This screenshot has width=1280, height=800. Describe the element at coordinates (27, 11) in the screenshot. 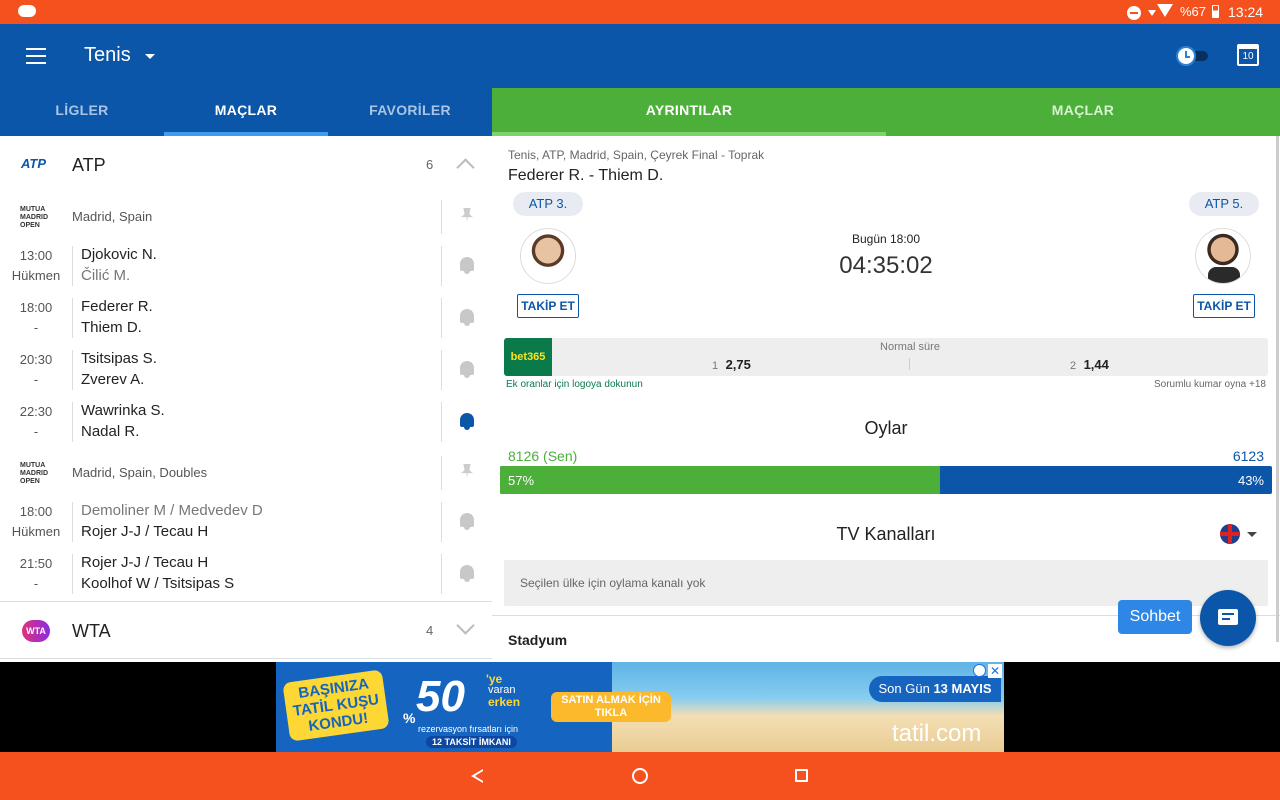

I see `cloud-icon` at that location.